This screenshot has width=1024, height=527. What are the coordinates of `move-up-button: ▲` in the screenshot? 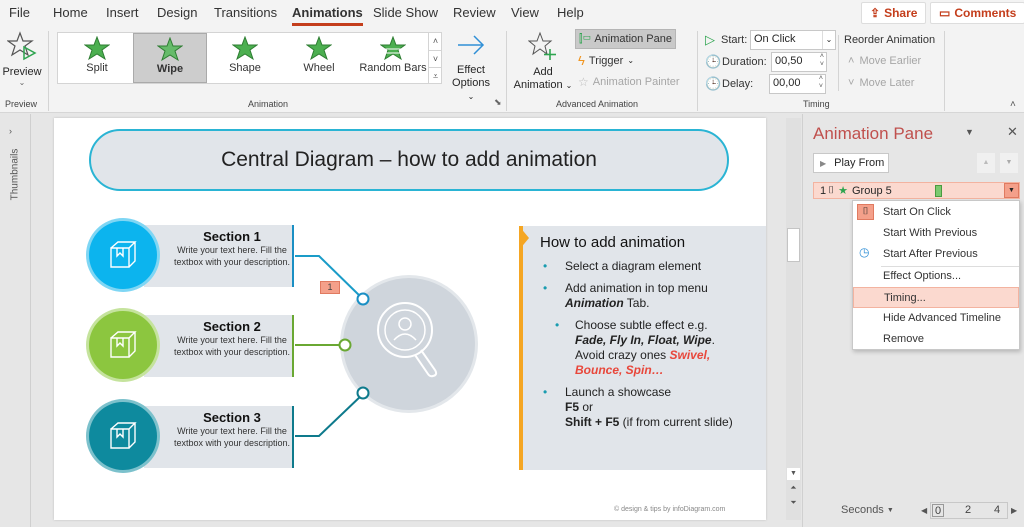 It's located at (986, 163).